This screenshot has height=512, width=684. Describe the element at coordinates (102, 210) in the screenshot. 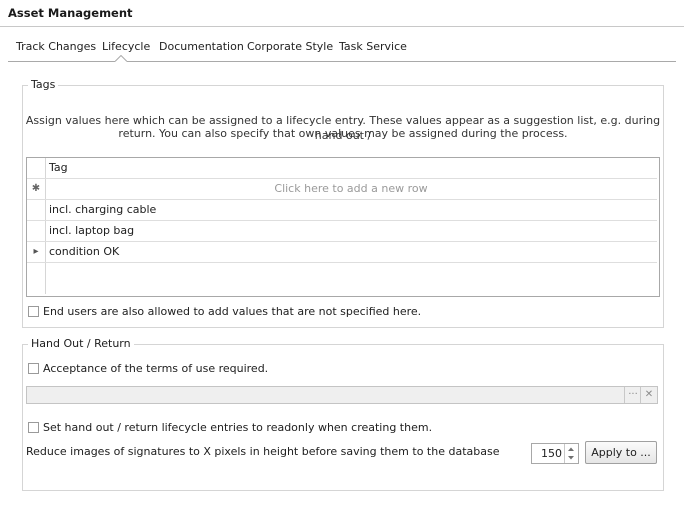

I see `tag-cell: incl. charging cable` at that location.